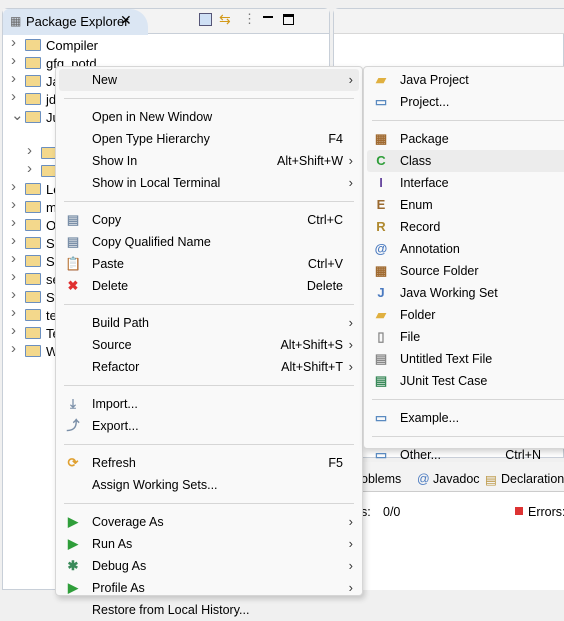  I want to click on tab-problems: oblems, so click(381, 479).